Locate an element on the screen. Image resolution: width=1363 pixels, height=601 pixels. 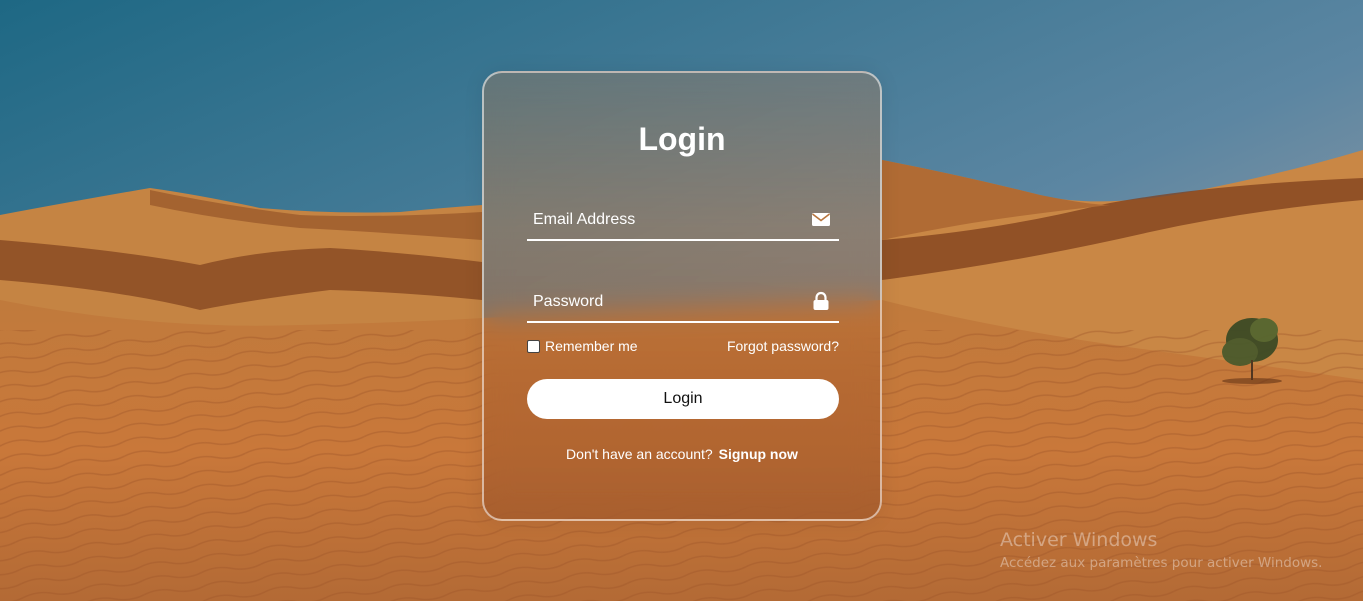
login-options: Remember me Forgot password? is located at coordinates (683, 348).